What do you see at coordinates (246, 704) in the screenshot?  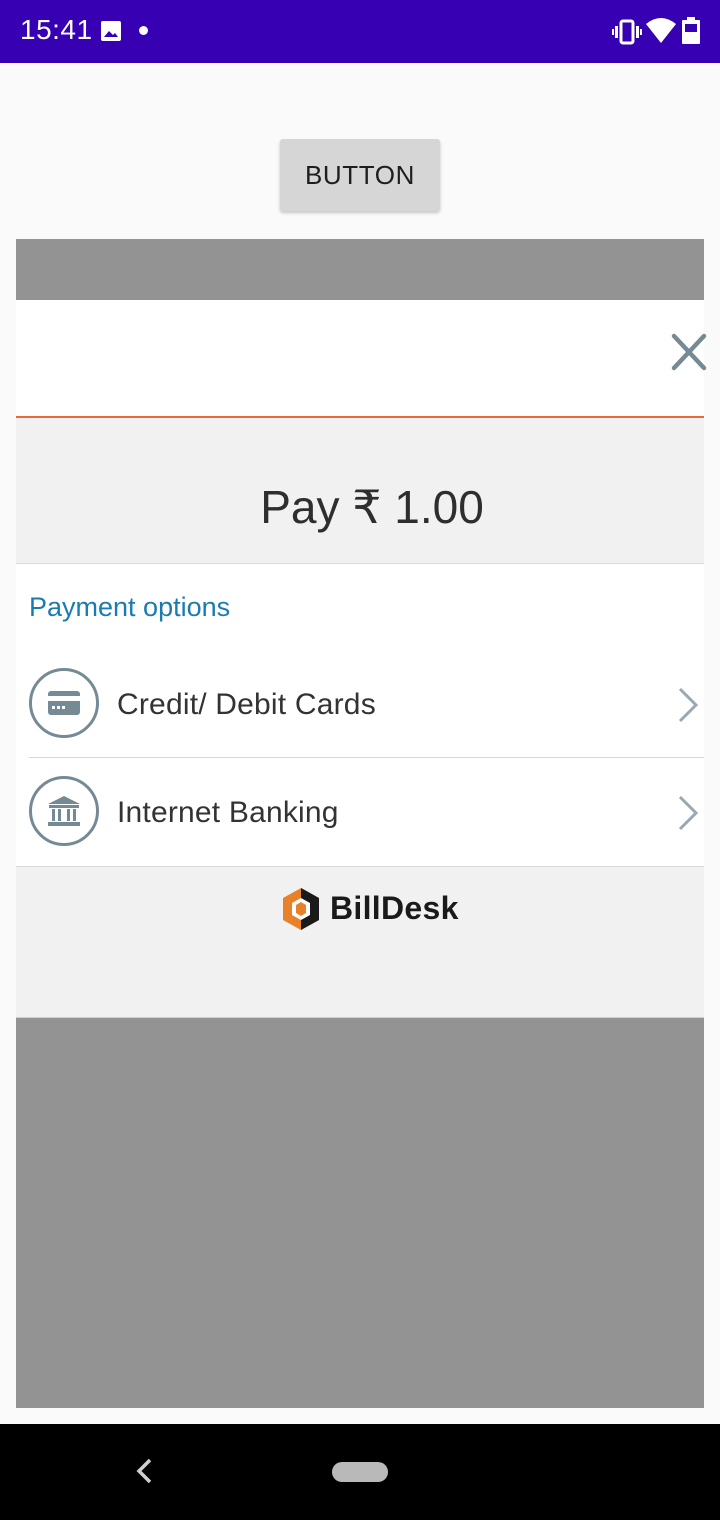 I see `option-label: Credit/ Debit Cards` at bounding box center [246, 704].